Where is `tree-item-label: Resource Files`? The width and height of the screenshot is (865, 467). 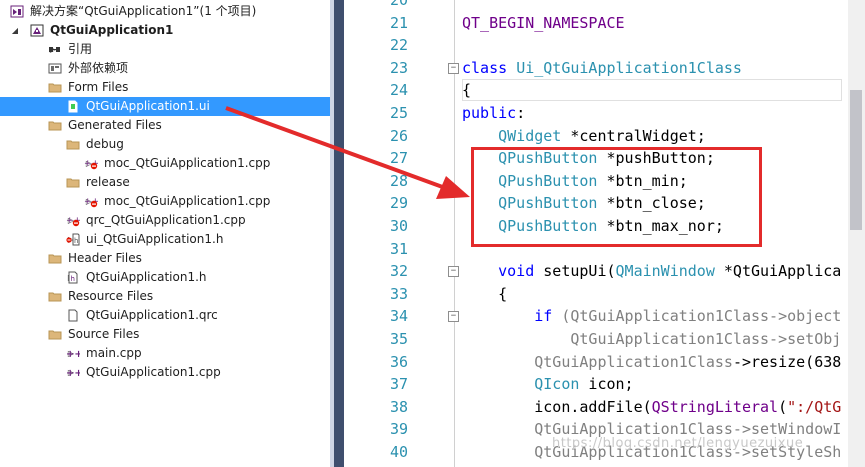 tree-item-label: Resource Files is located at coordinates (111, 296).